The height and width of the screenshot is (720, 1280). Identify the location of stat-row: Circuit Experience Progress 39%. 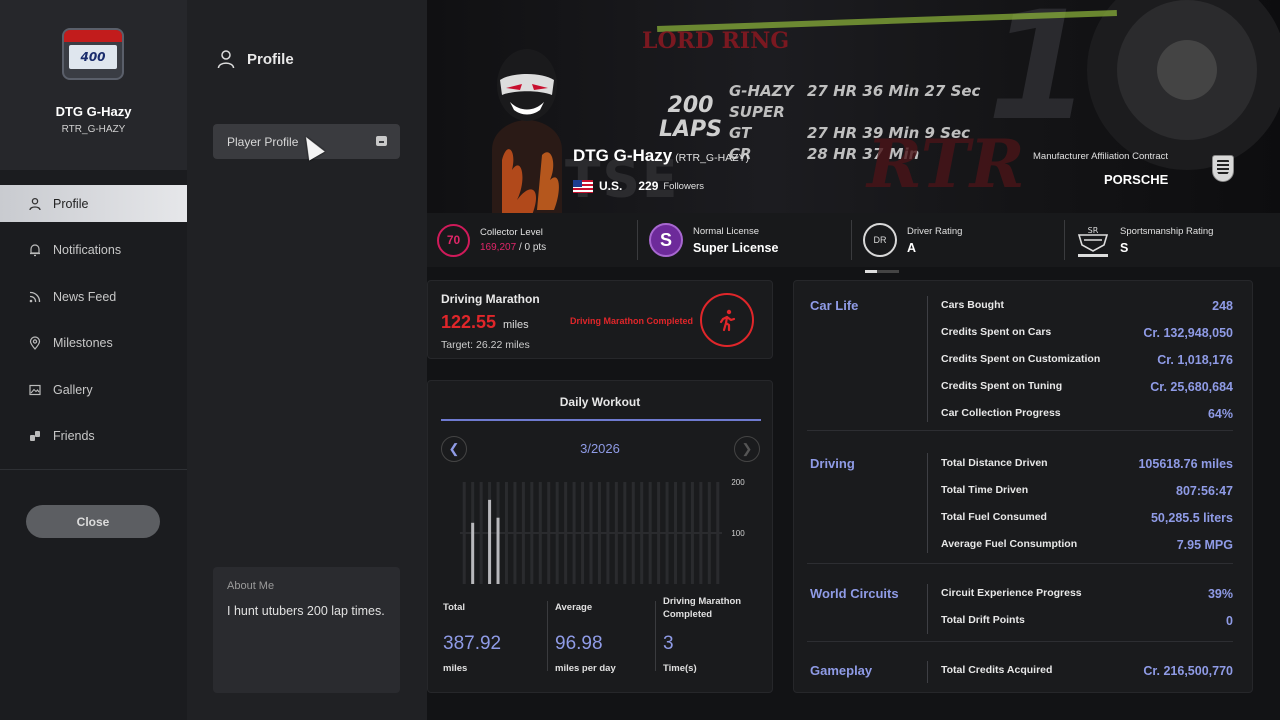
(1087, 594).